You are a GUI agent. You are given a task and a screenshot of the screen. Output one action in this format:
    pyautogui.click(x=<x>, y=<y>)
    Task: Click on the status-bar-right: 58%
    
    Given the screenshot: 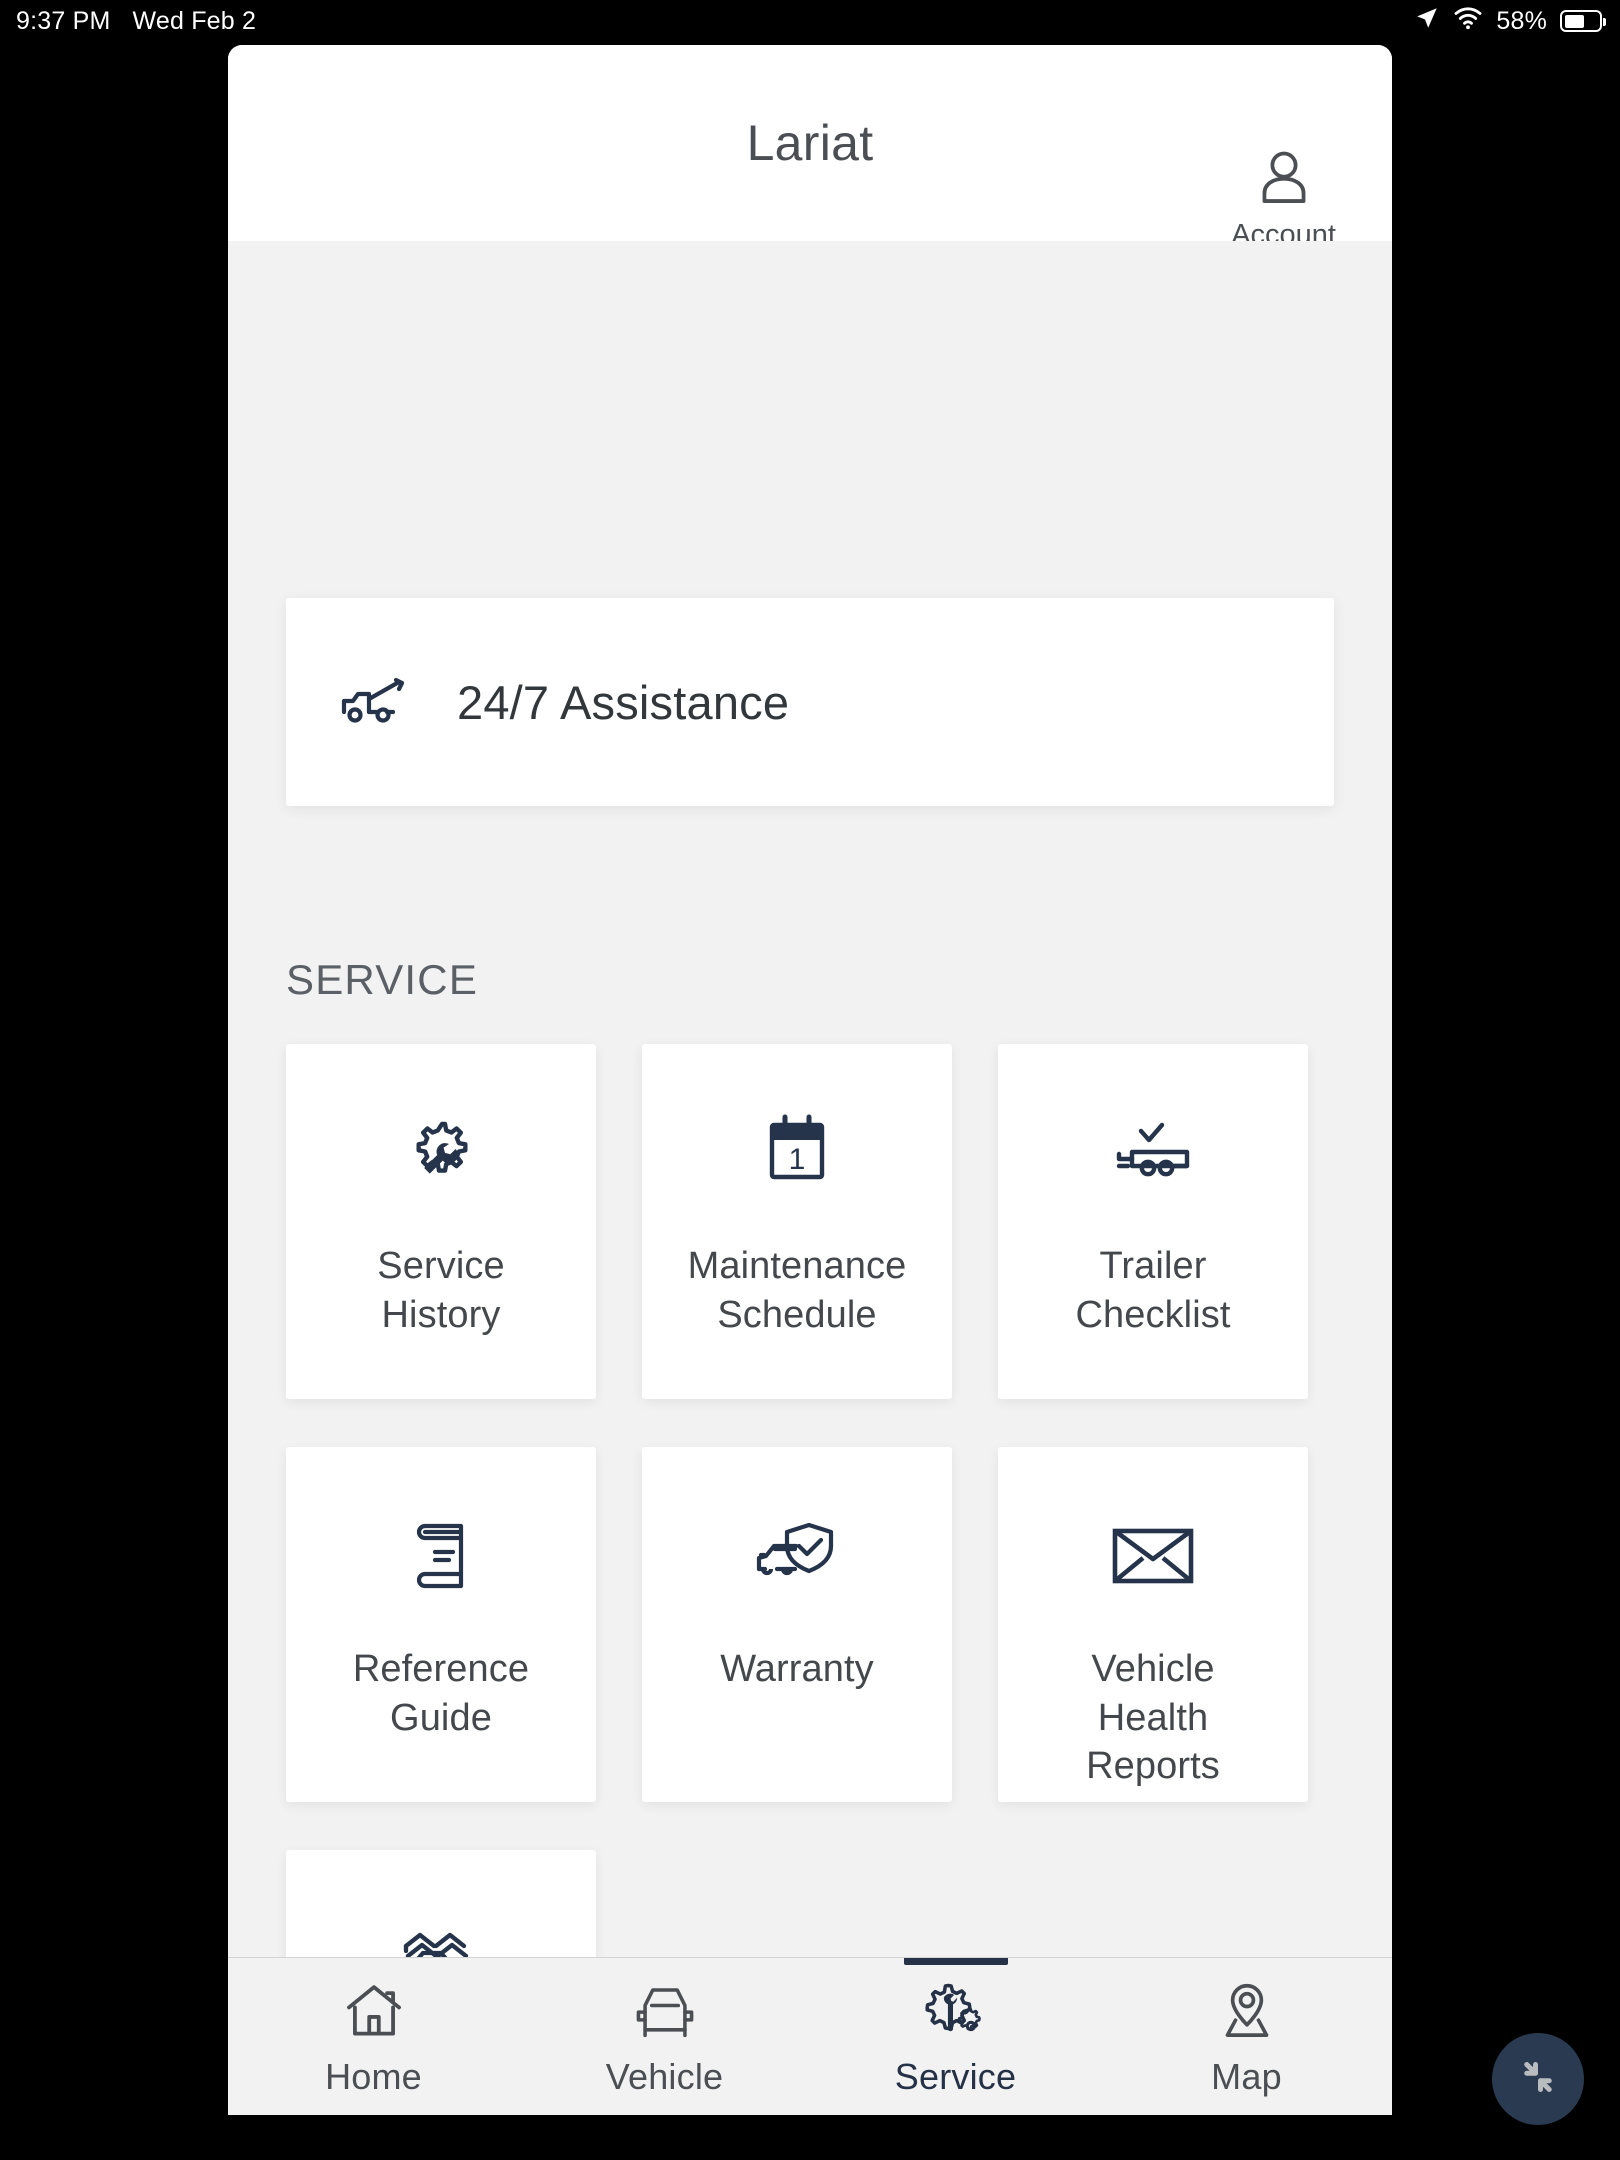 What is the action you would take?
    pyautogui.click(x=1517, y=21)
    